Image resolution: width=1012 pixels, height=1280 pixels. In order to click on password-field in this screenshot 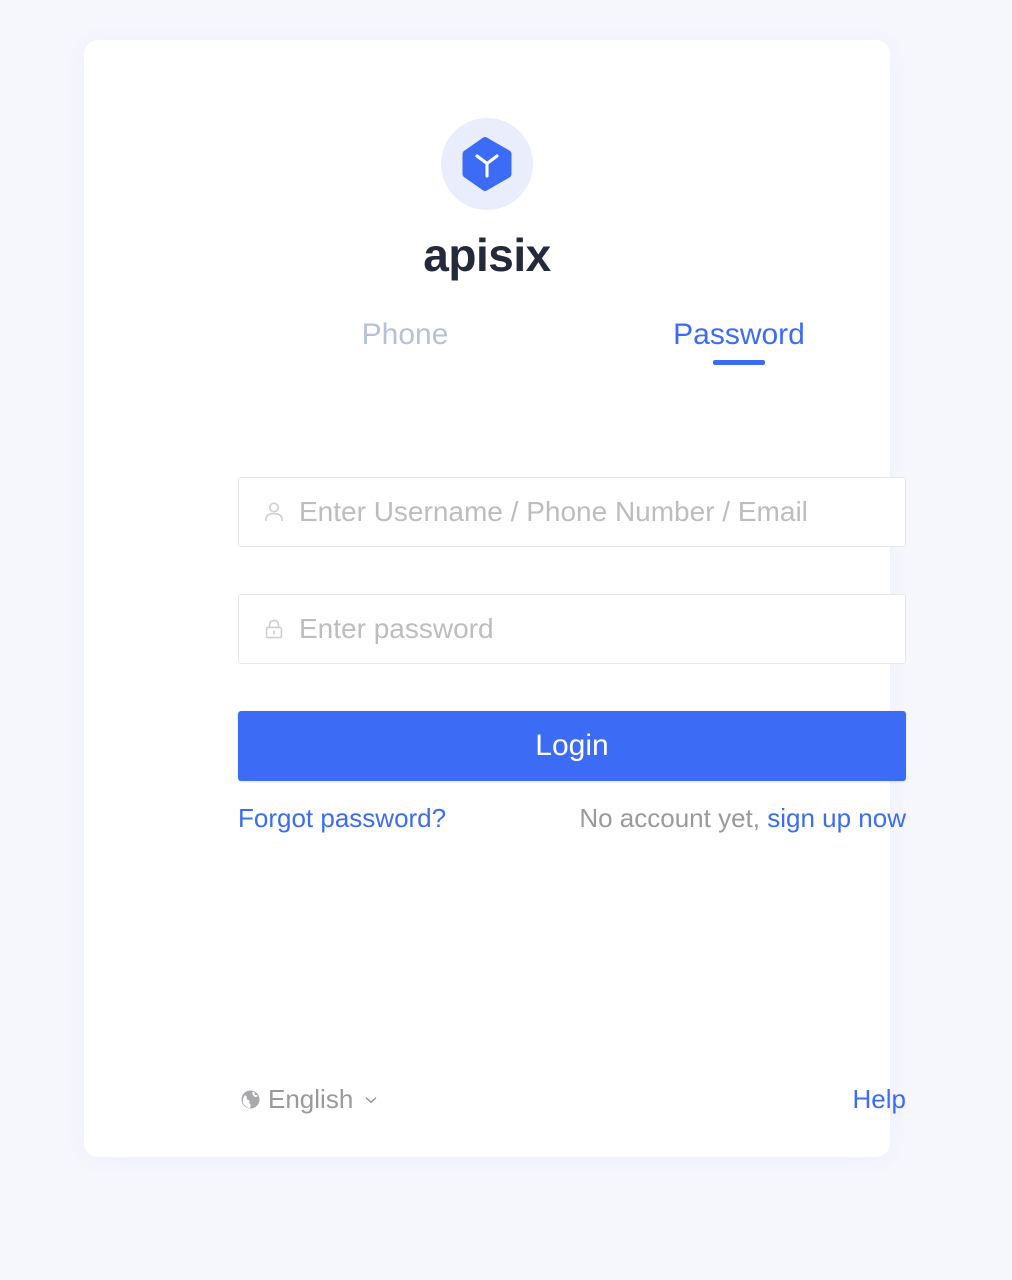, I will do `click(572, 629)`.